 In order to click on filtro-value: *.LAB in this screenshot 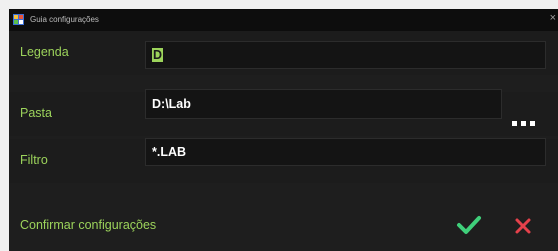, I will do `click(169, 152)`.